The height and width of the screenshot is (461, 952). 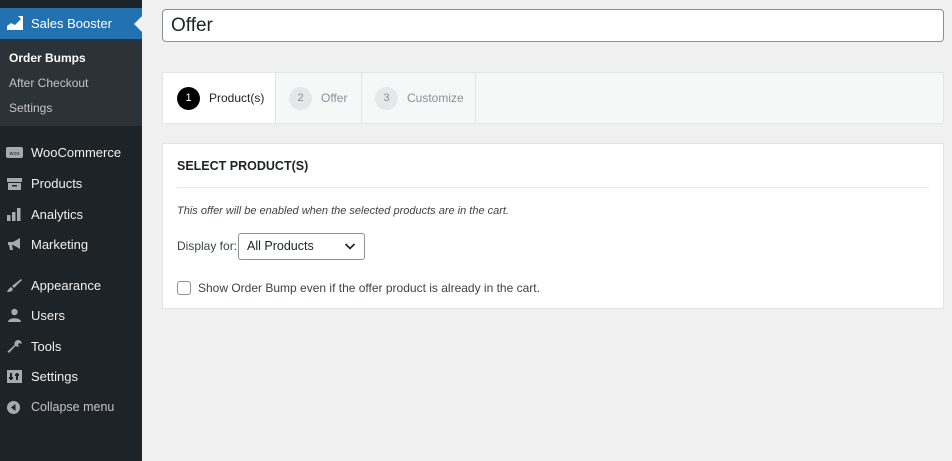 What do you see at coordinates (553, 98) in the screenshot?
I see `step-tabs: 1 Product(s) 2 Offer 3 Customize` at bounding box center [553, 98].